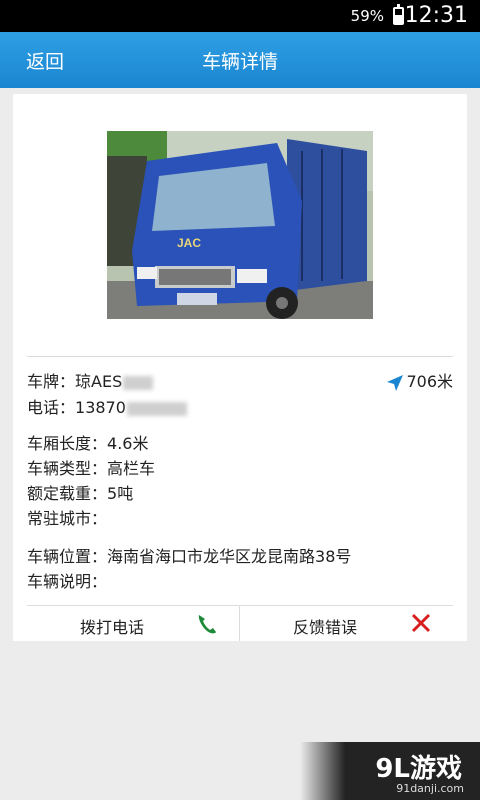 The height and width of the screenshot is (800, 480). What do you see at coordinates (120, 493) in the screenshot?
I see `load-value: 5吨` at bounding box center [120, 493].